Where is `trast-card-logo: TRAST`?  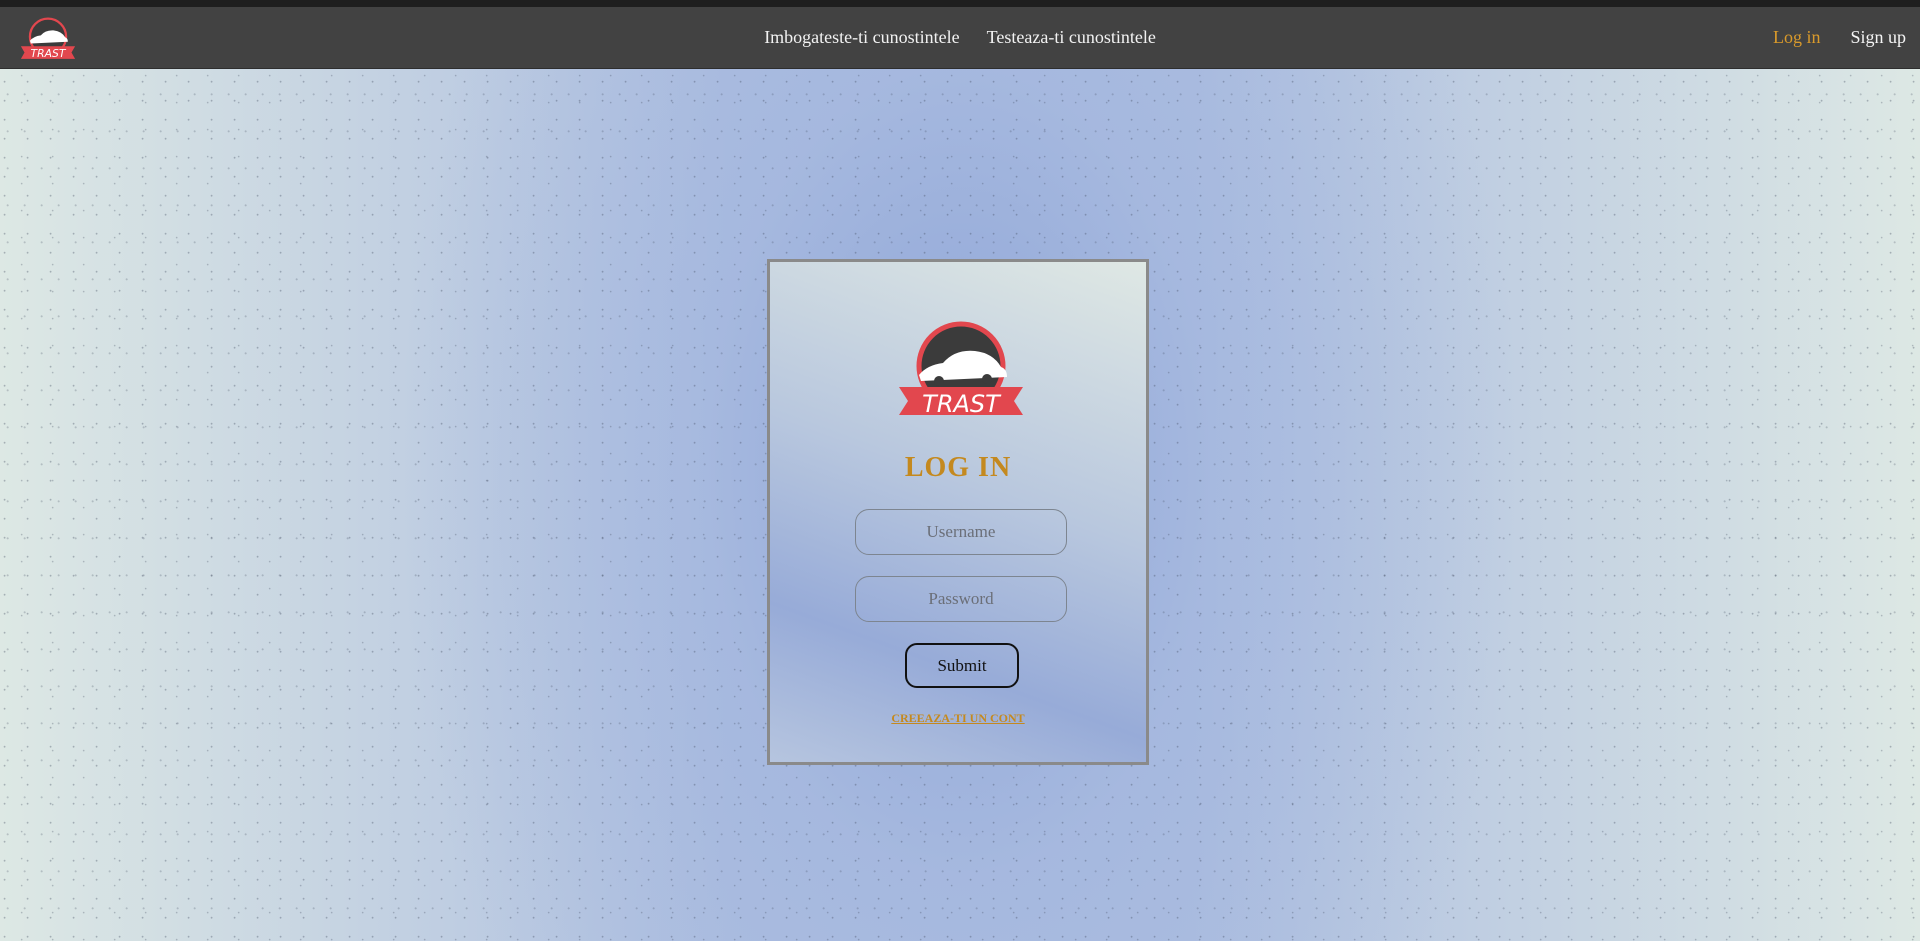
trast-card-logo: TRAST is located at coordinates (961, 369).